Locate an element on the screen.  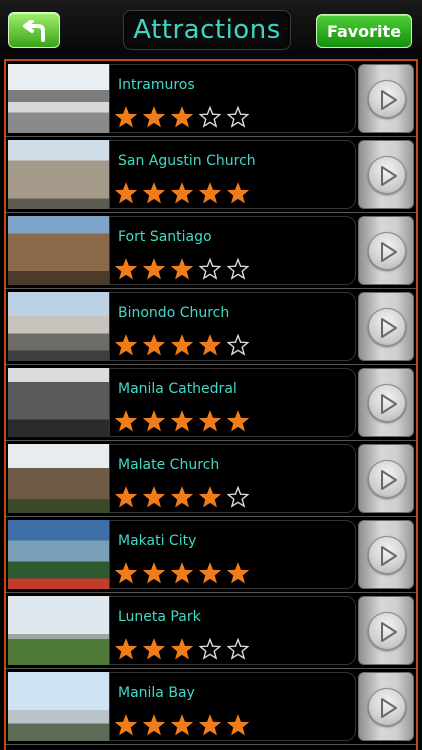
attraction-name: San Agustin Church is located at coordinates (187, 161).